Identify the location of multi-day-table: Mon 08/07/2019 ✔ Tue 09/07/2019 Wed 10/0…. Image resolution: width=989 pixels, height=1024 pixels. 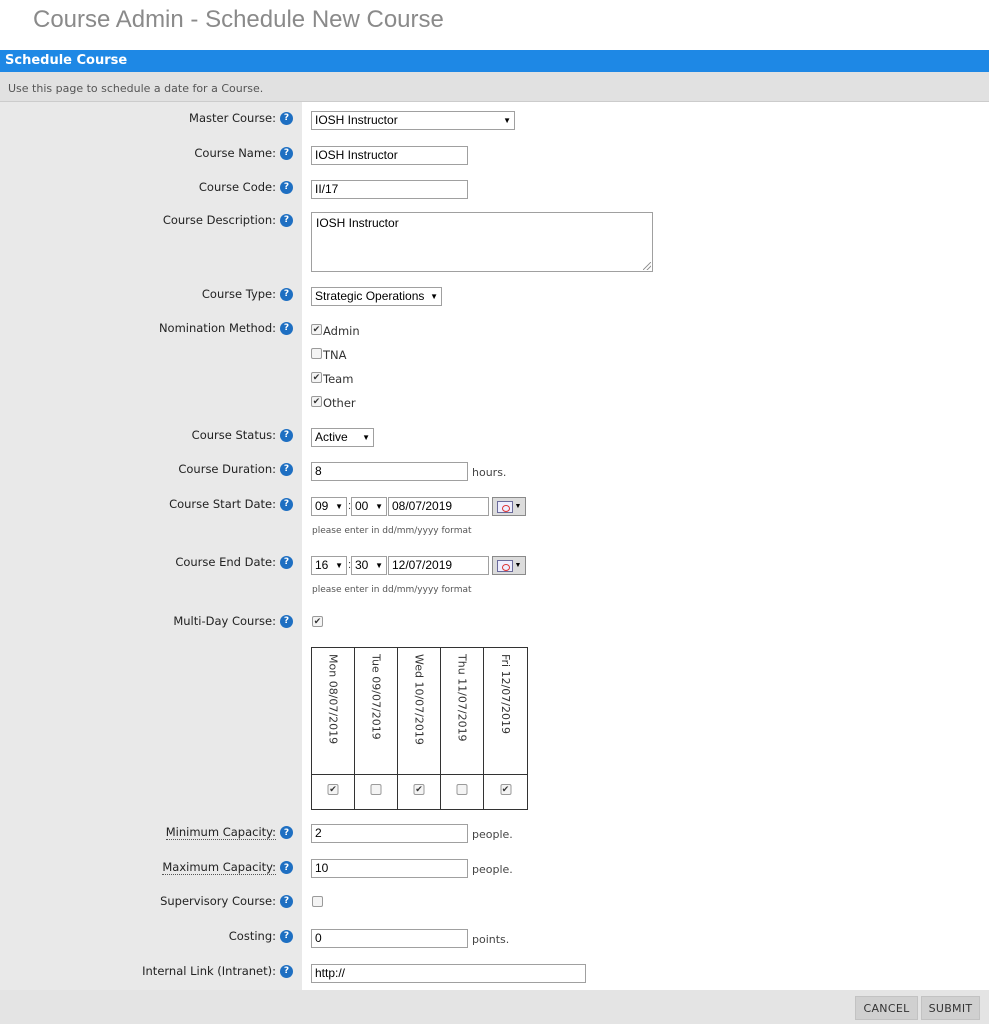
(419, 728).